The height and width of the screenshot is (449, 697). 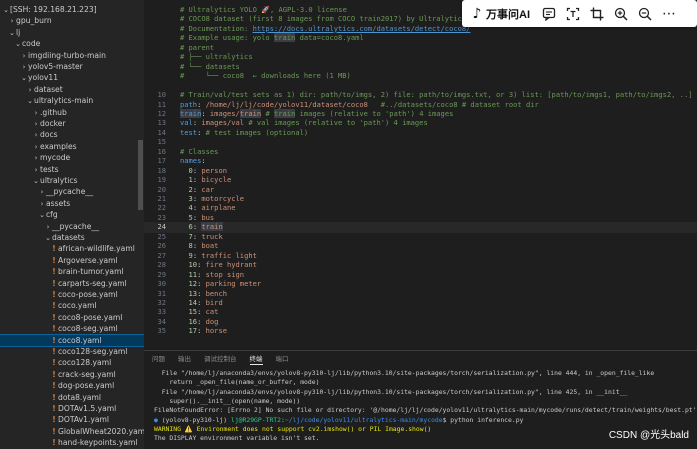 I want to click on file-item: ! brain-tumor.yaml, so click(x=72, y=272).